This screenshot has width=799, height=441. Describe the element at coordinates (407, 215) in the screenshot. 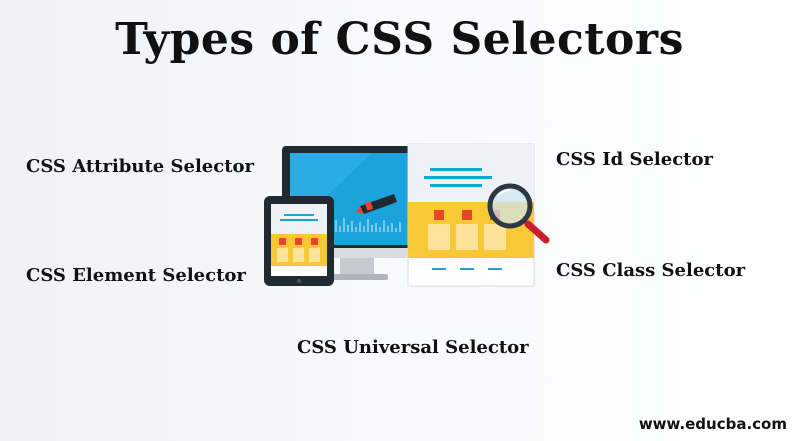

I see `devices-illustration` at that location.